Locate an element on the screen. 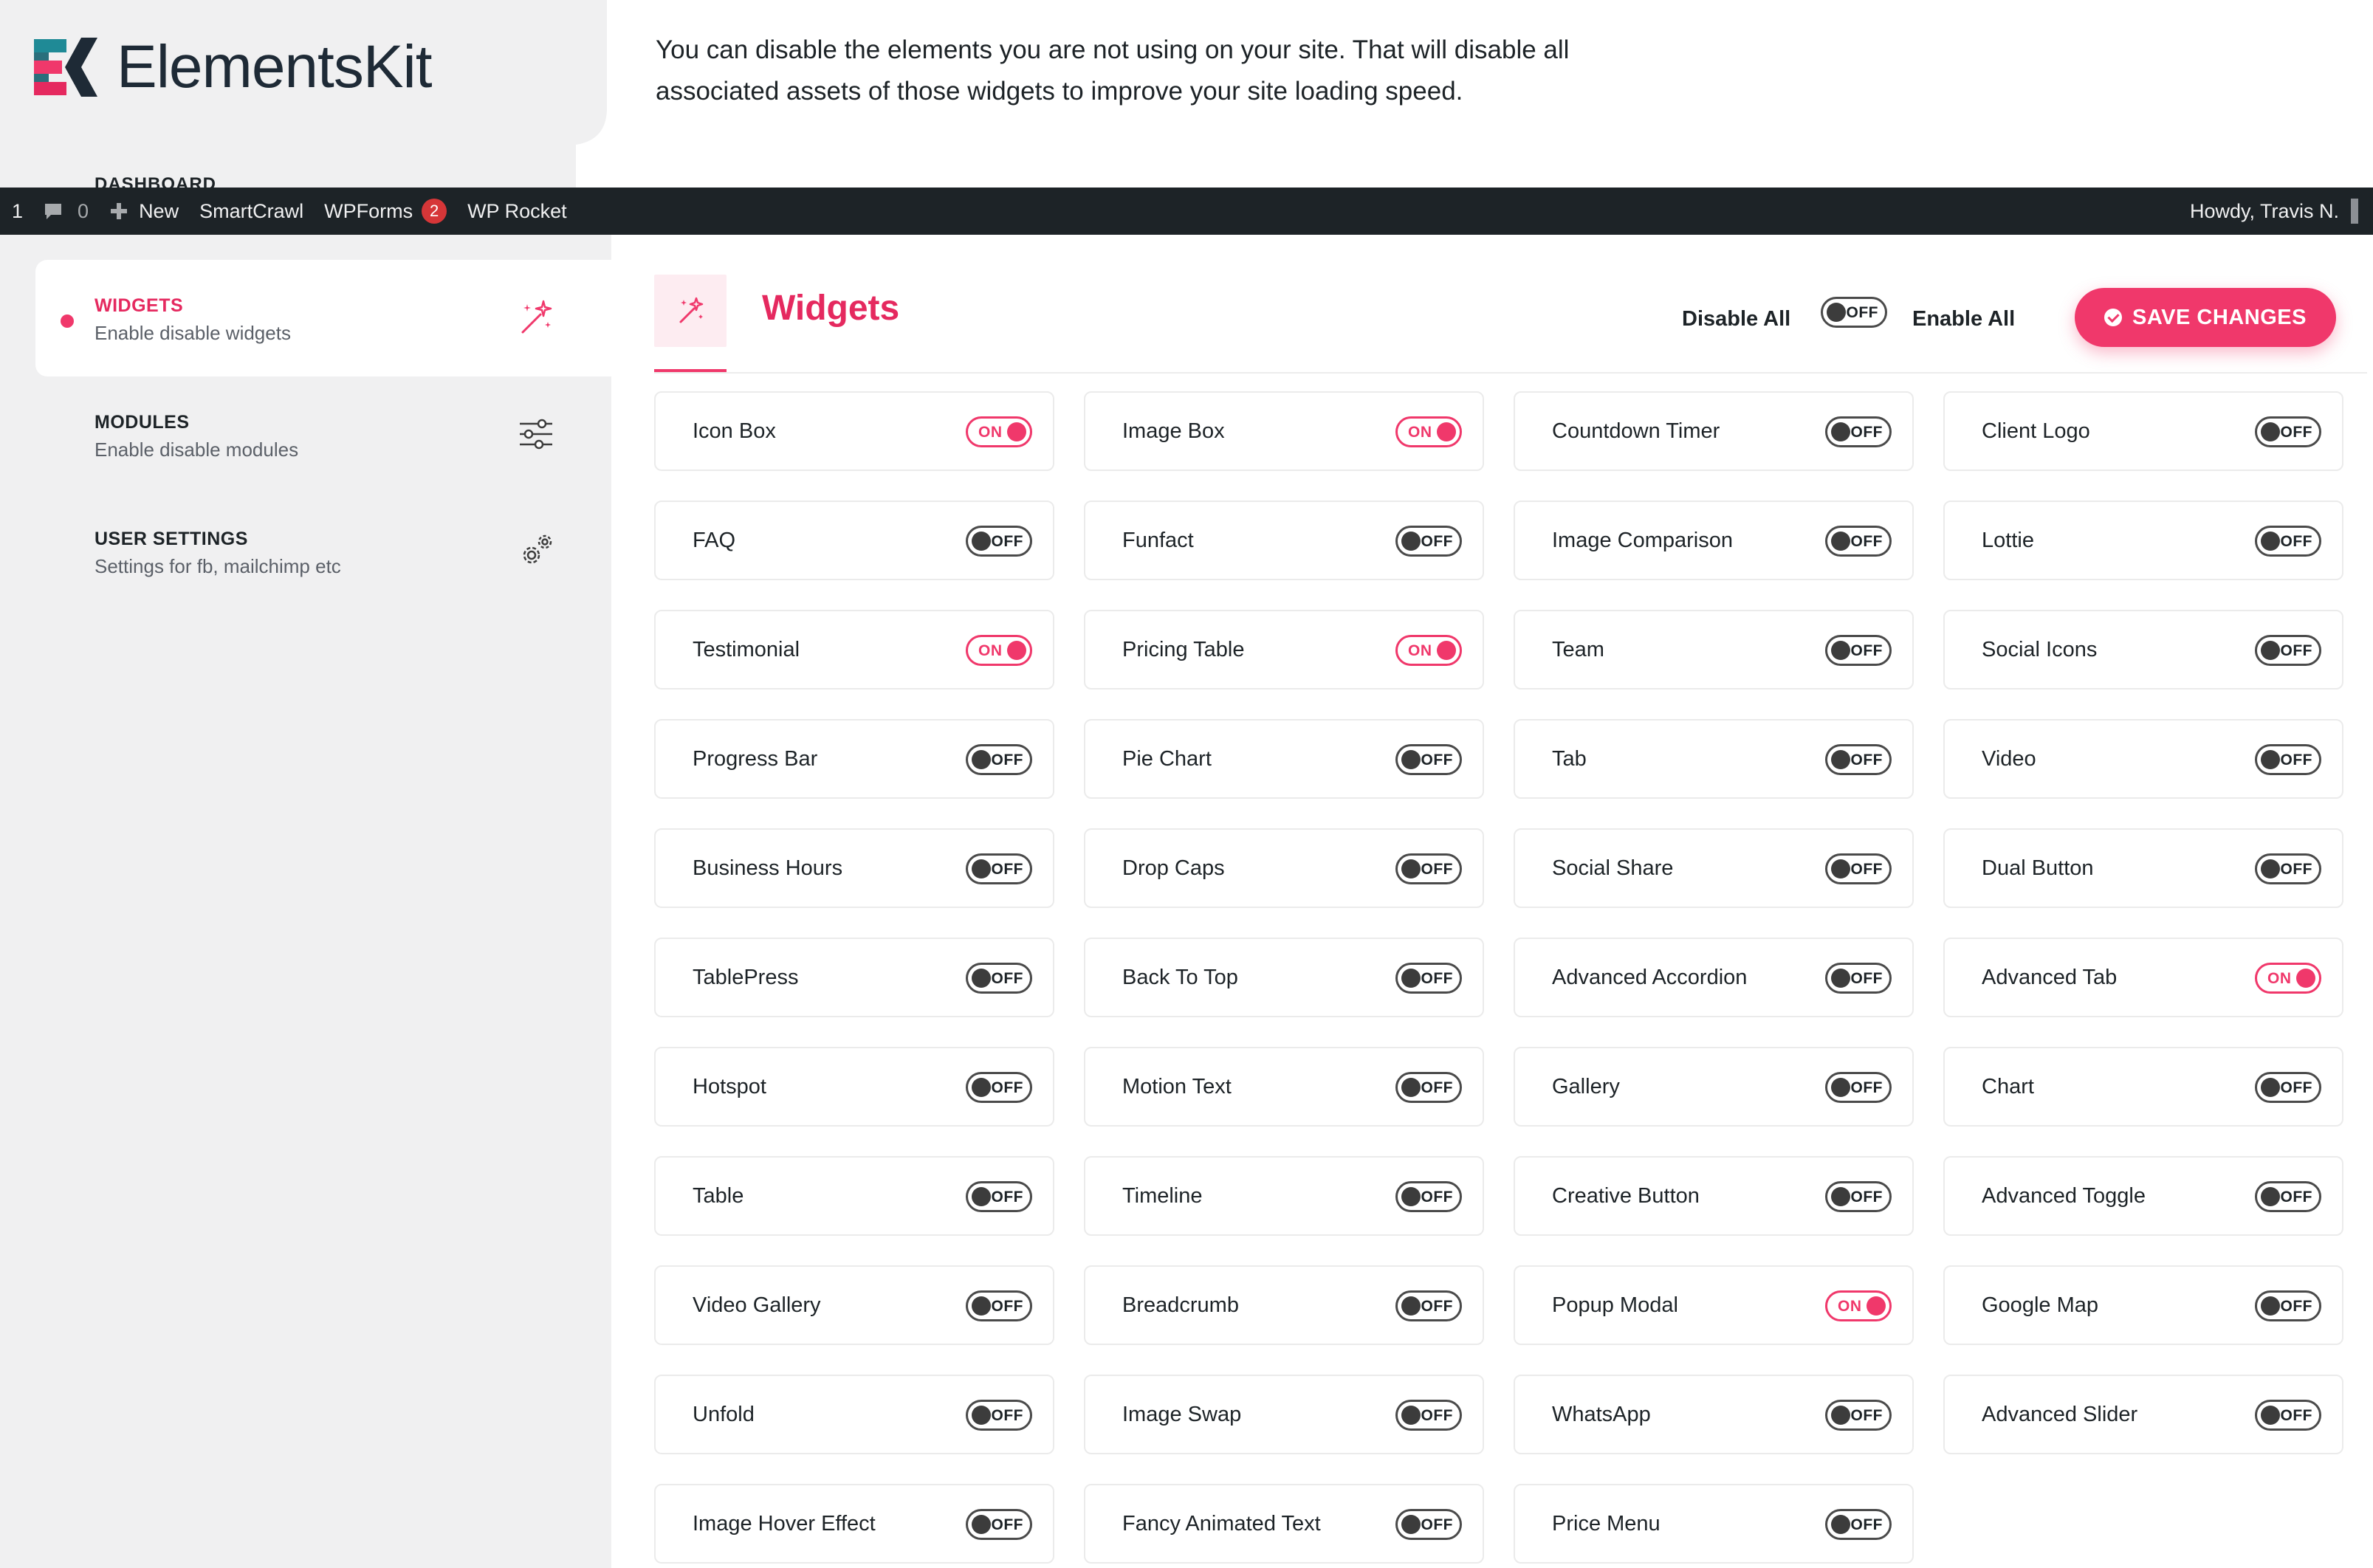 This screenshot has width=2373, height=1568. widget-card: Dual Button OFF is located at coordinates (2143, 868).